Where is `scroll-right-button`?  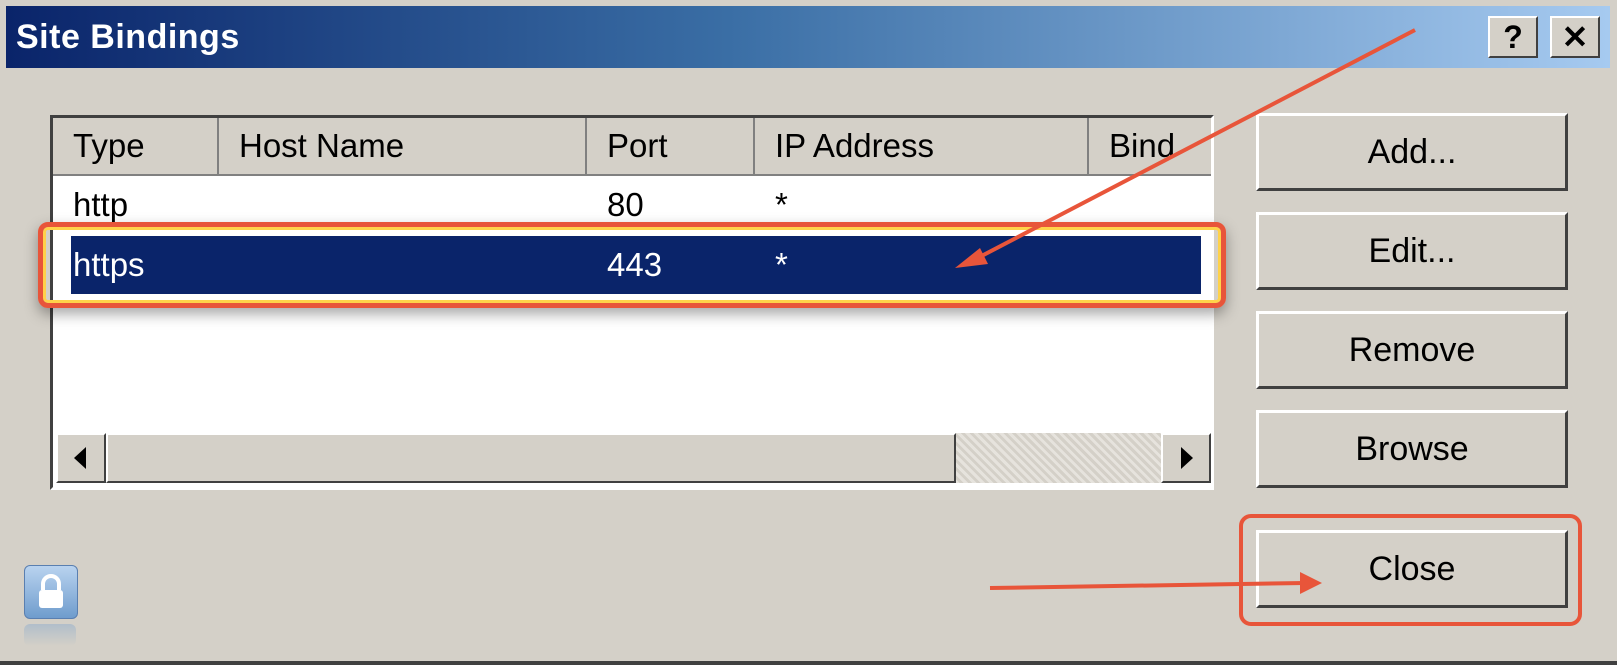
scroll-right-button is located at coordinates (1186, 458).